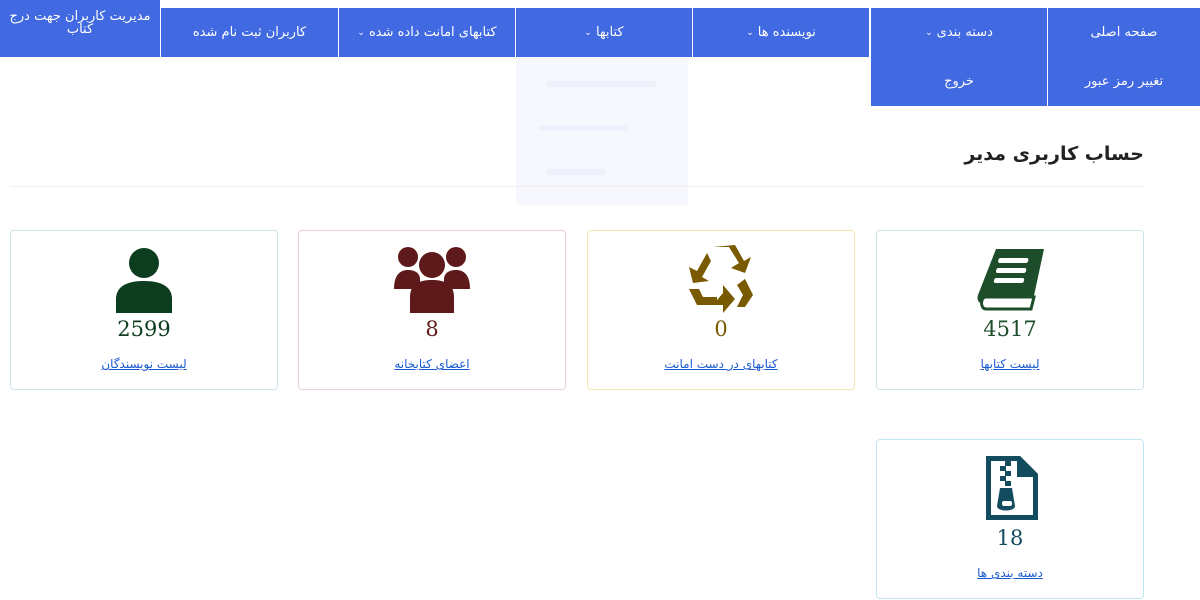 This screenshot has width=1200, height=600. Describe the element at coordinates (577, 186) in the screenshot. I see `title-divider` at that location.